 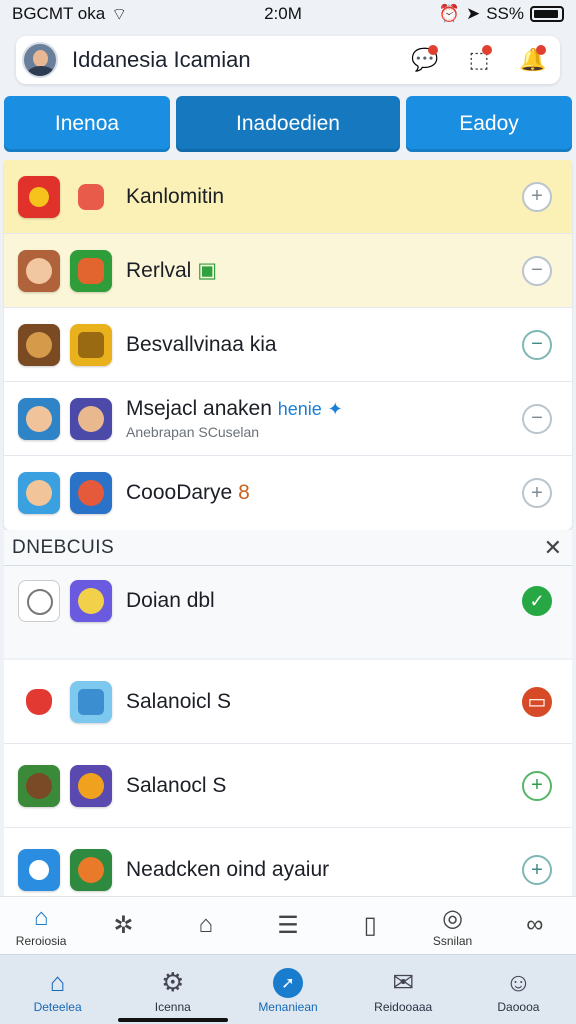 I want to click on toolbar-home: ⌂ Reroiosia, so click(x=41, y=925).